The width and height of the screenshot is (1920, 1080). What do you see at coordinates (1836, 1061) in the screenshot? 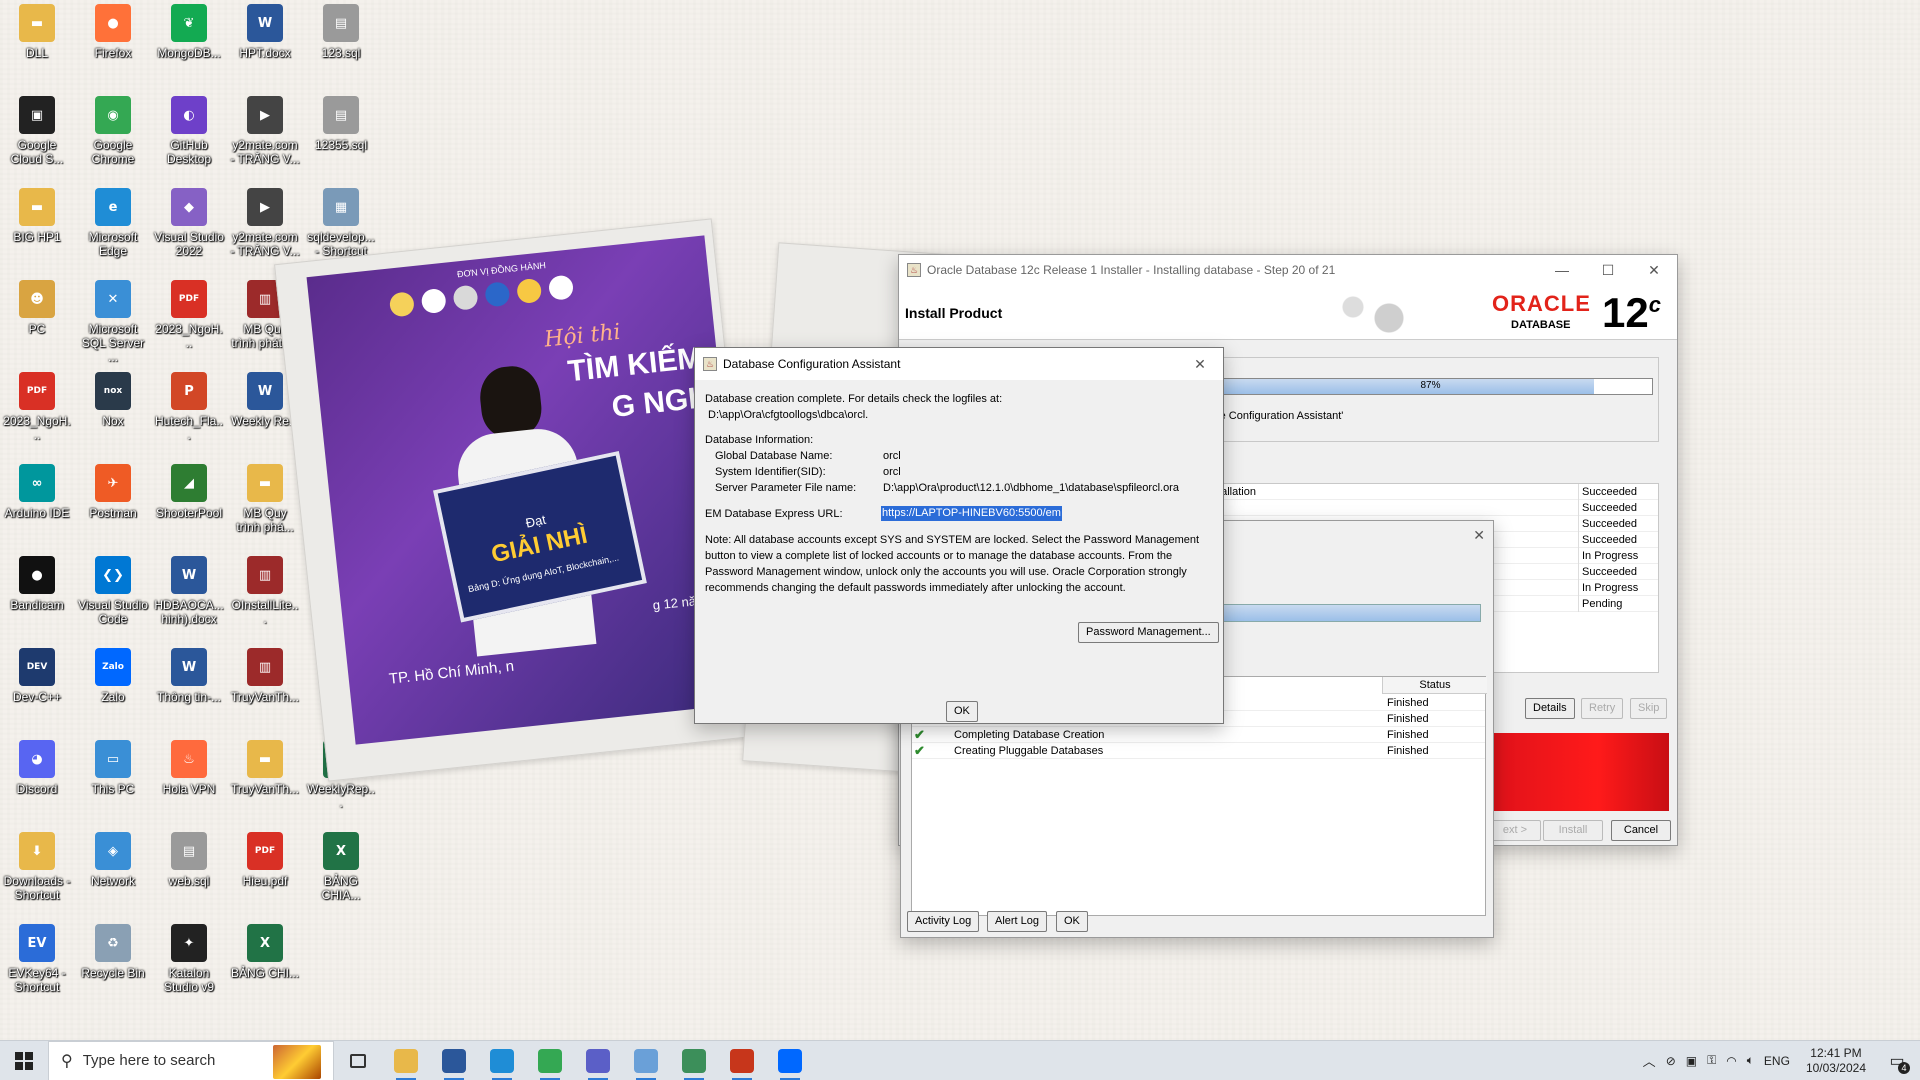
I see `clock: 12:41 PM 10/03/2024` at bounding box center [1836, 1061].